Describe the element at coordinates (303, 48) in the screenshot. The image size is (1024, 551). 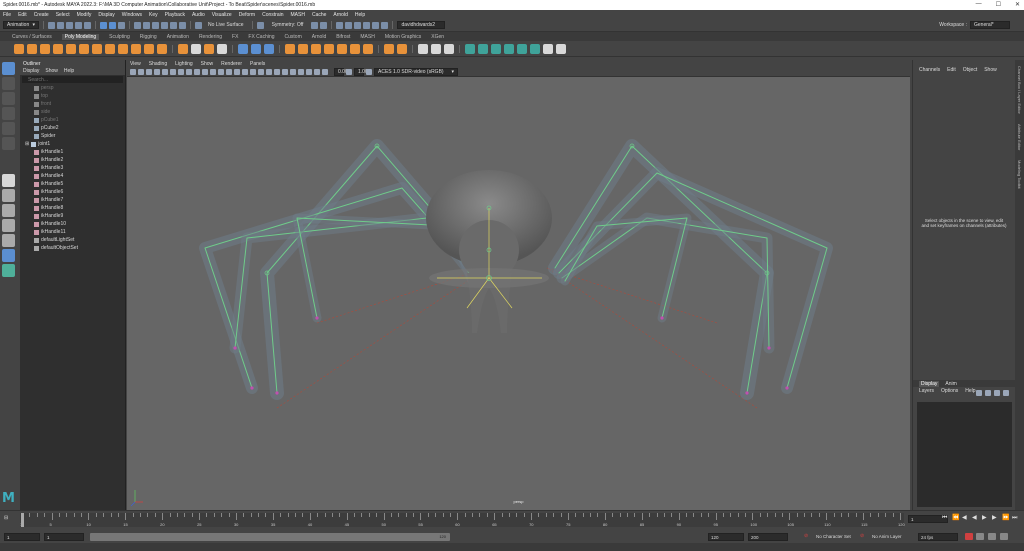
I see `bridge-icon` at that location.